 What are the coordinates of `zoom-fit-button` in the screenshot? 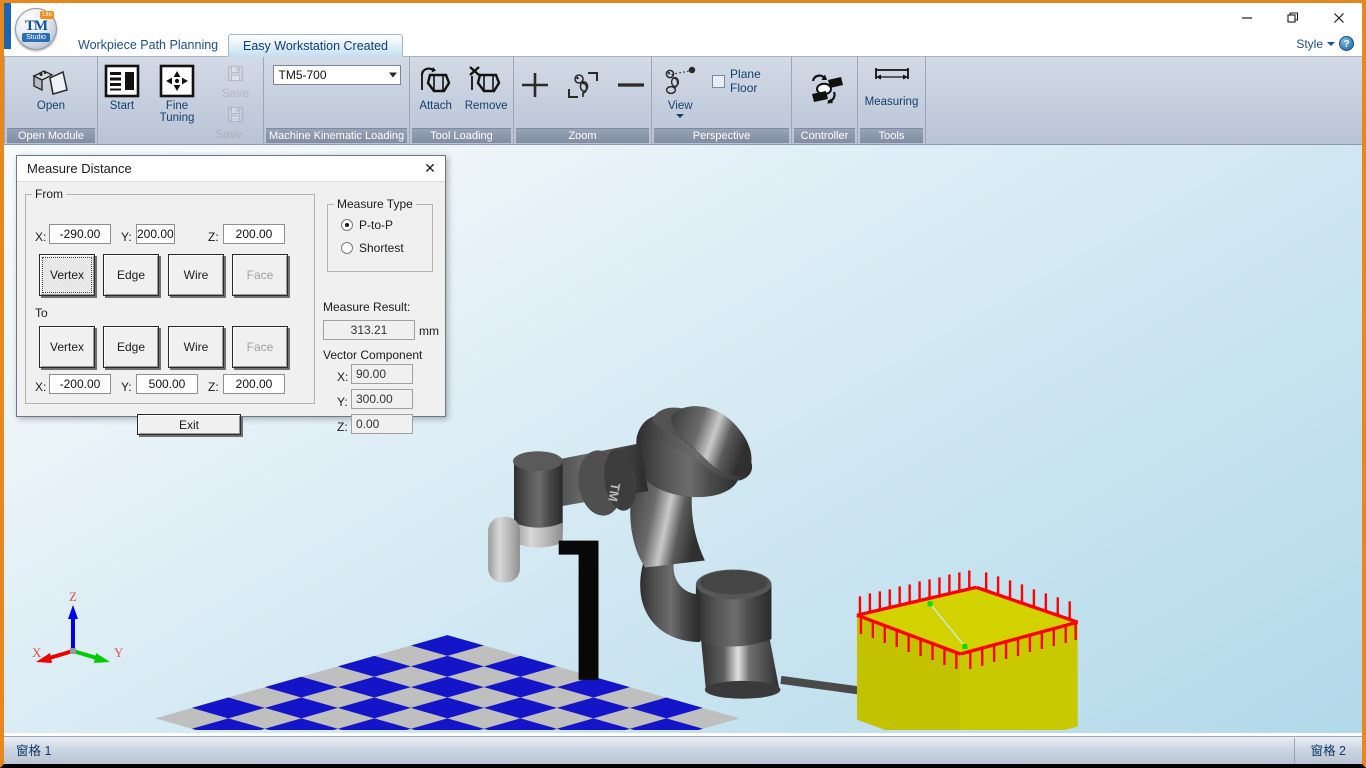 It's located at (583, 86).